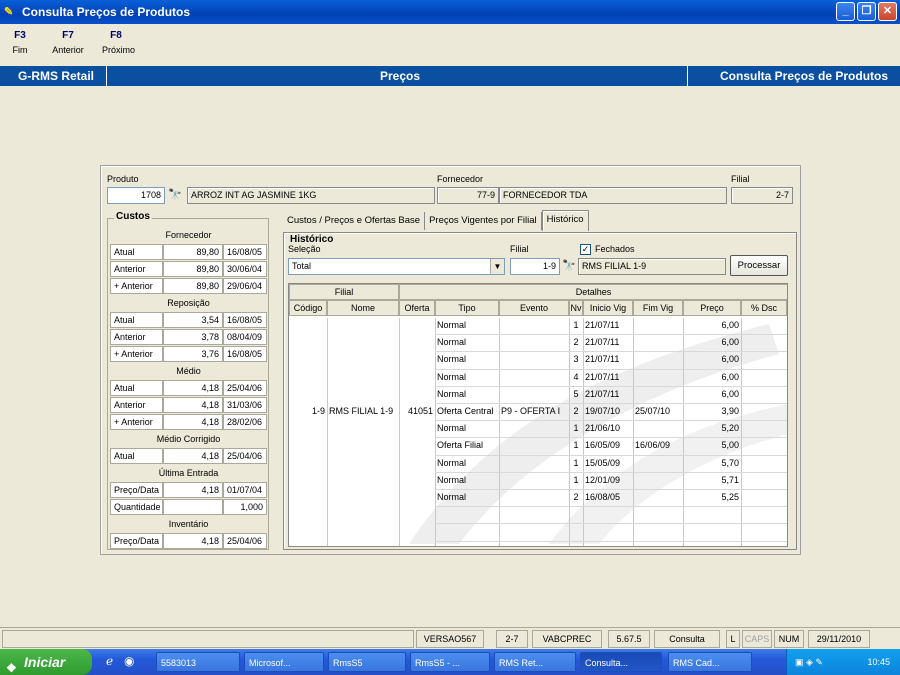 The height and width of the screenshot is (675, 900). What do you see at coordinates (585, 249) in the screenshot?
I see `fechados-checkbox: ✓` at bounding box center [585, 249].